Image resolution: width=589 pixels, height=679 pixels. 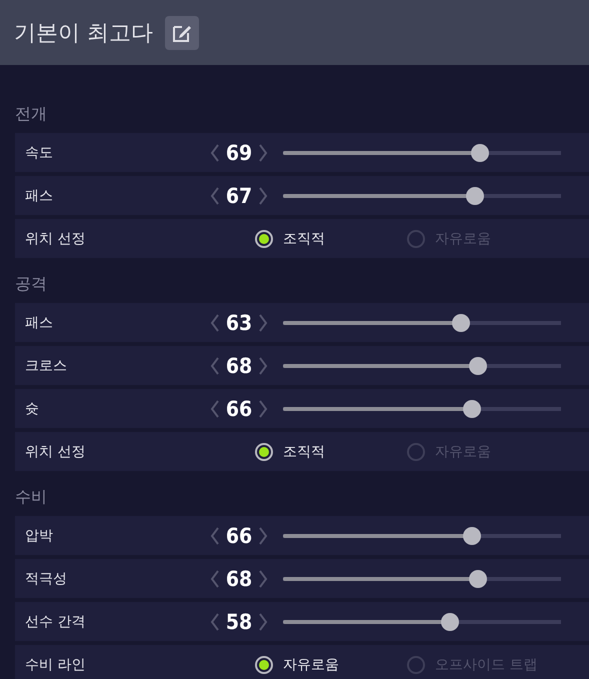 I want to click on setting-value: 63, so click(x=239, y=322).